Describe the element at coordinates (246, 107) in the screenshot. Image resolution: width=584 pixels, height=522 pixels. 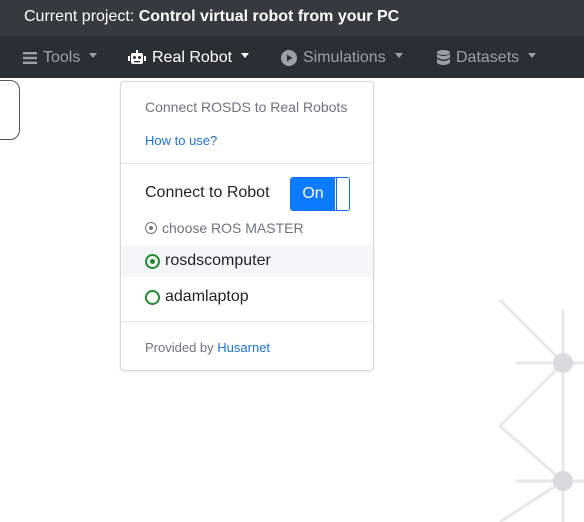
I see `dropdown-title: Connect ROSDS to Real Robots` at that location.